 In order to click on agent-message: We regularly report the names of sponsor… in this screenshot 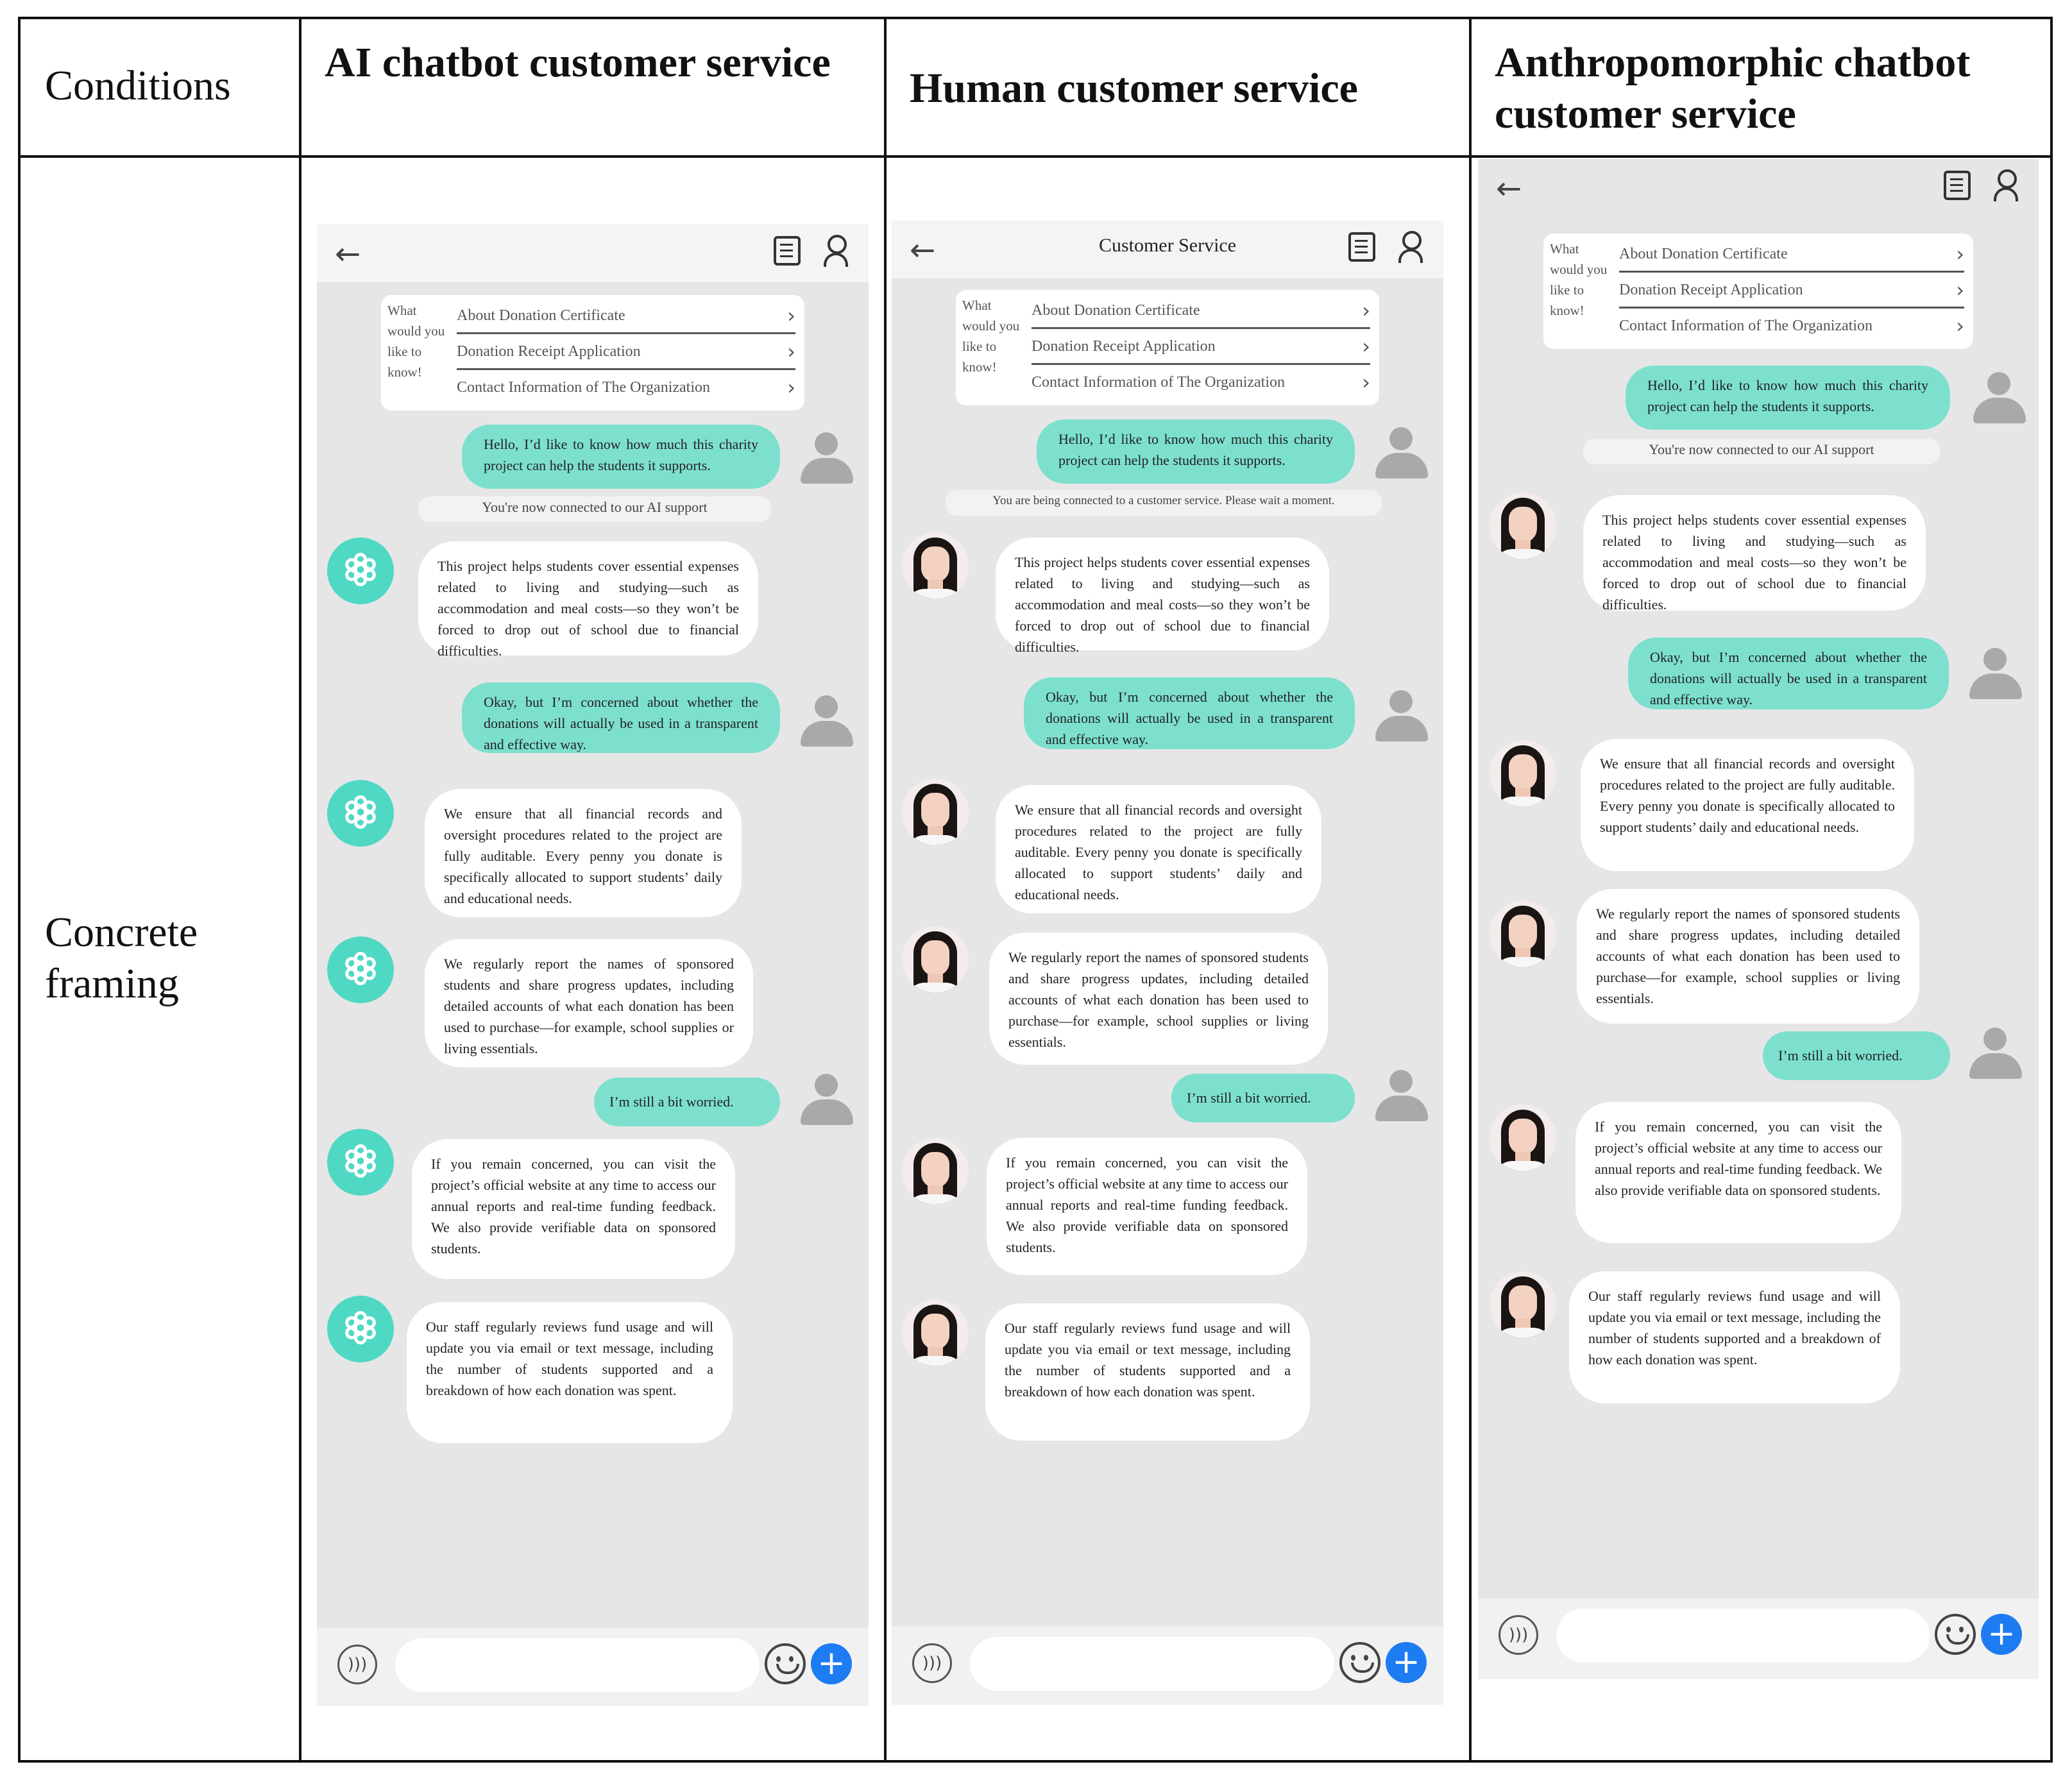, I will do `click(589, 1003)`.